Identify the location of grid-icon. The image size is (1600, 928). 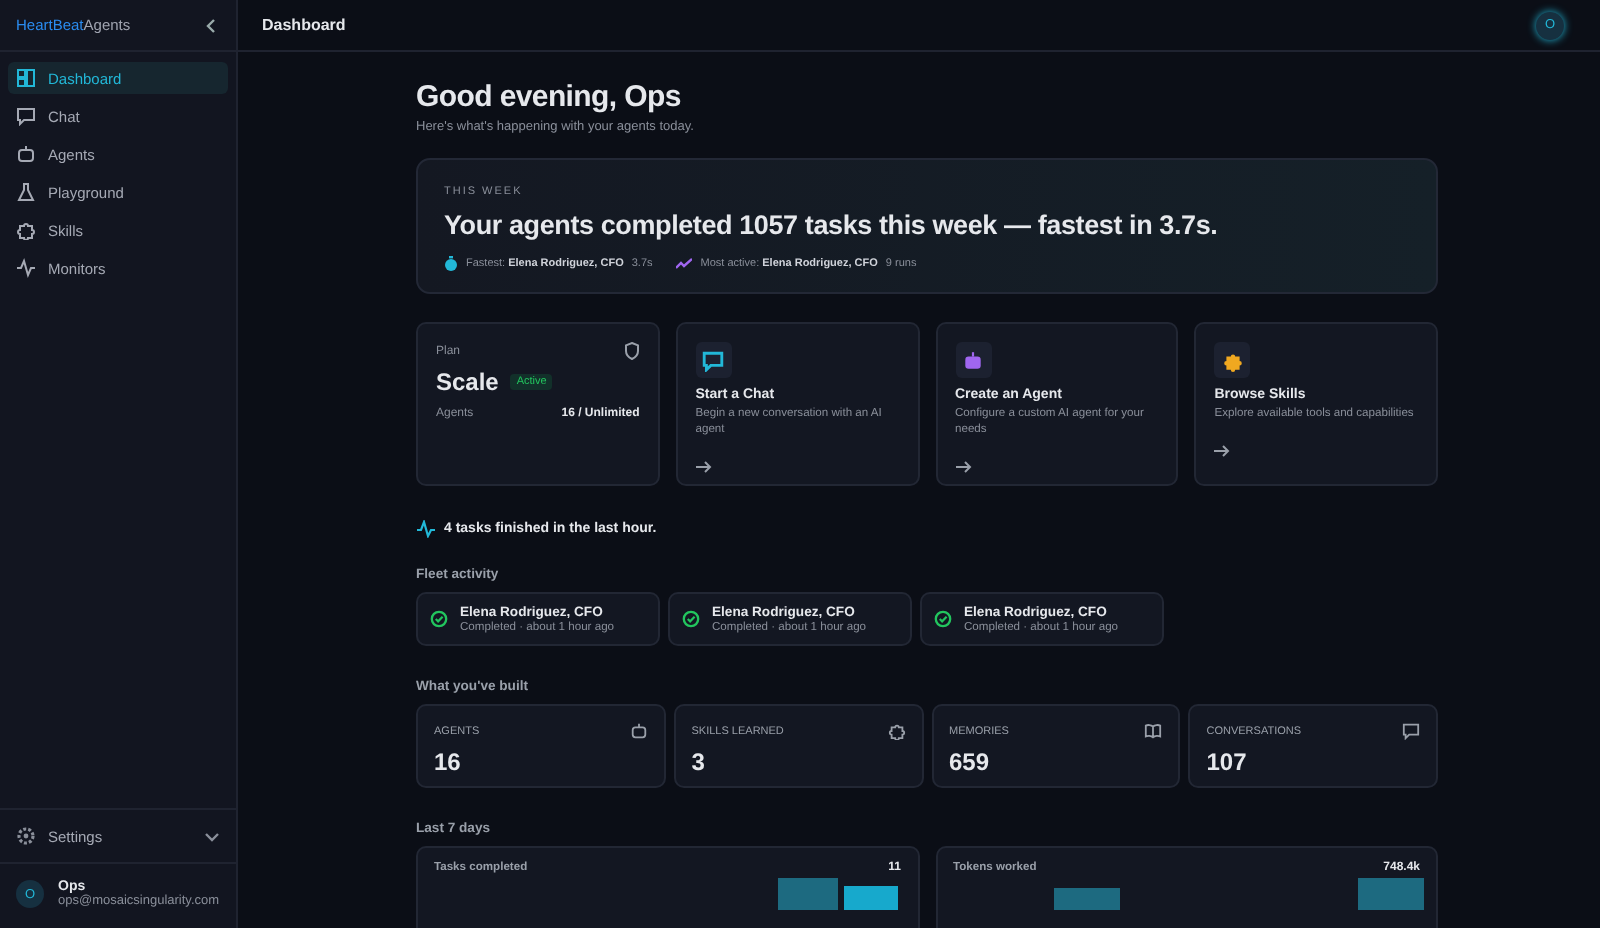
(26, 78).